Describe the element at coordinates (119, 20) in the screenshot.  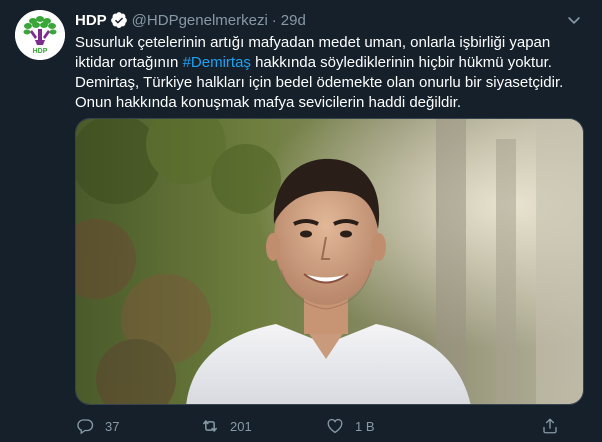
I see `verified-badge-icon` at that location.